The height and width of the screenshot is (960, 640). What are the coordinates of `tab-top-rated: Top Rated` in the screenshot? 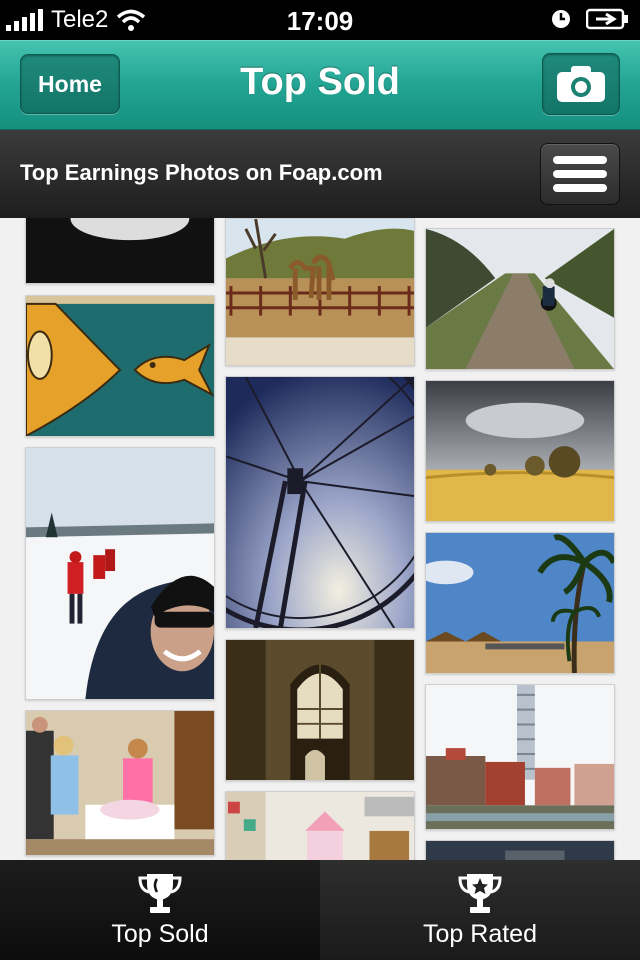 It's located at (480, 910).